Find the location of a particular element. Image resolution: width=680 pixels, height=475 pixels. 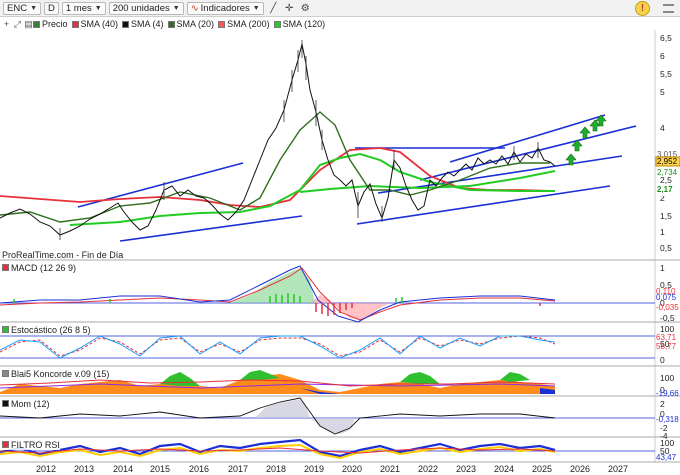

koncorde-label-text: Blai5 Koncorde v.09 (15) is located at coordinates (60, 373).